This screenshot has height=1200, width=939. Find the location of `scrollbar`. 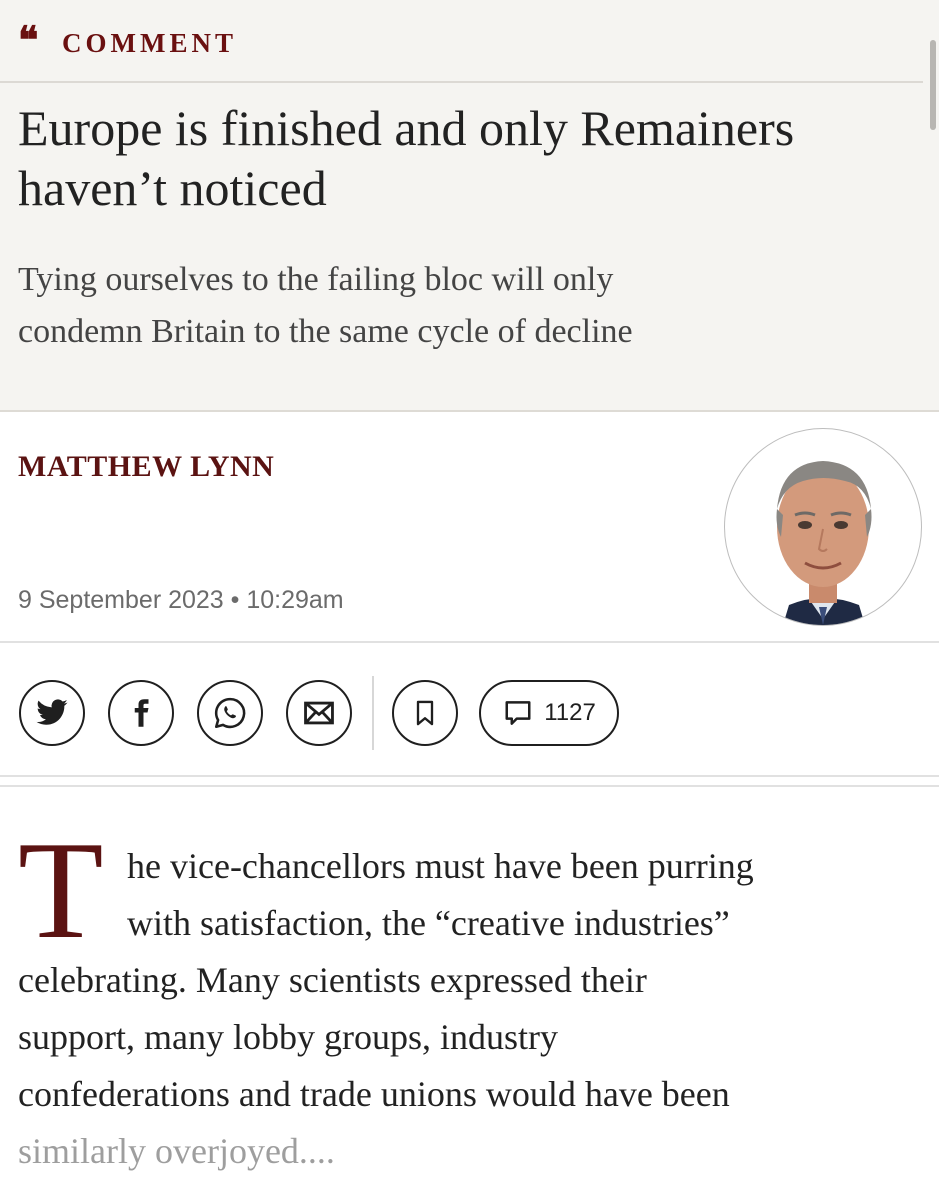

scrollbar is located at coordinates (933, 85).